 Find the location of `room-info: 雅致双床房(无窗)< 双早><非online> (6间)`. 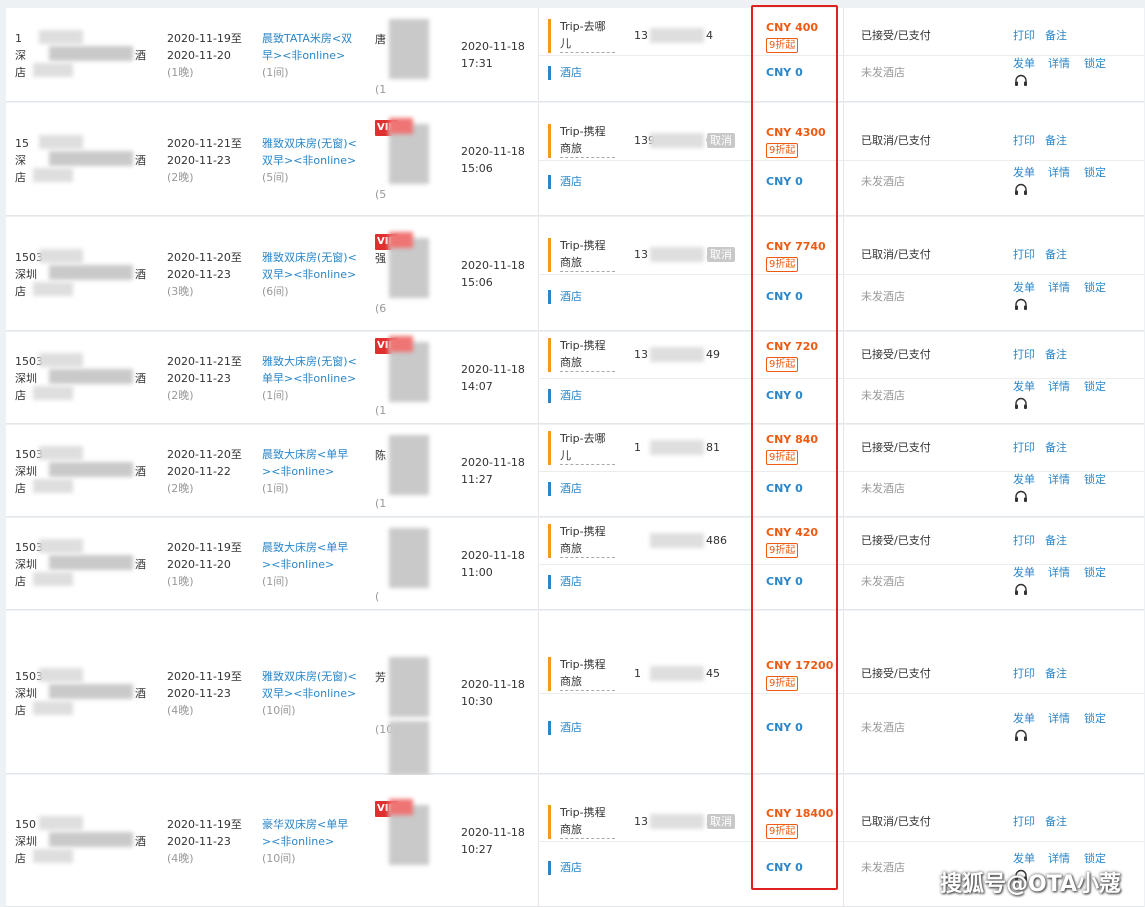

room-info: 雅致双床房(无窗)< 双早><非online> (6间) is located at coordinates (309, 274).